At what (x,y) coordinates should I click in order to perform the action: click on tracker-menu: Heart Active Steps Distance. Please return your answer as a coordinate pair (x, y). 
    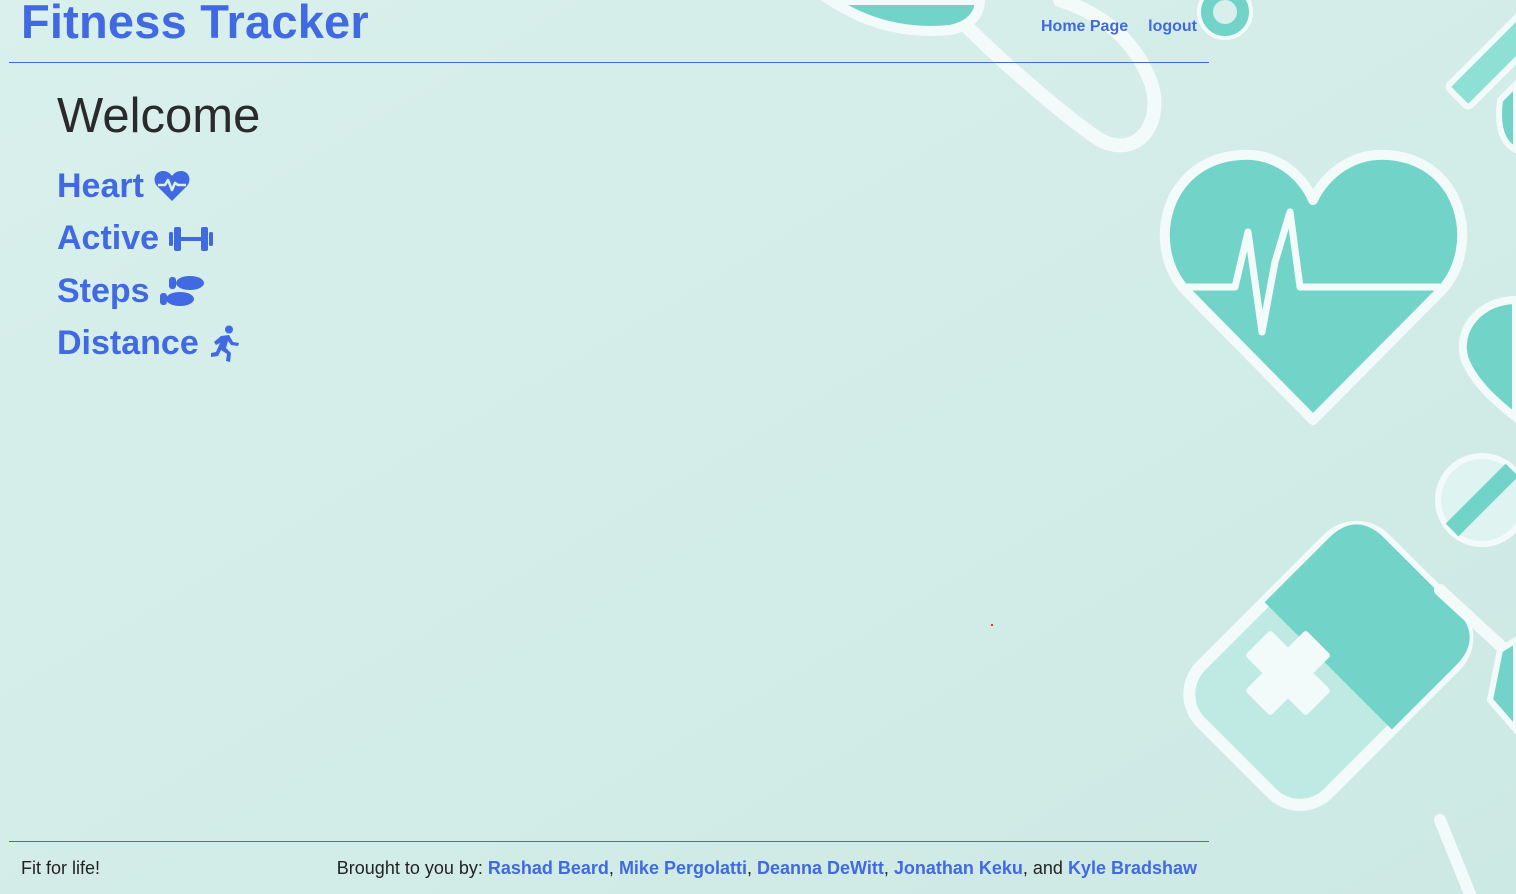
    Looking at the image, I should click on (149, 265).